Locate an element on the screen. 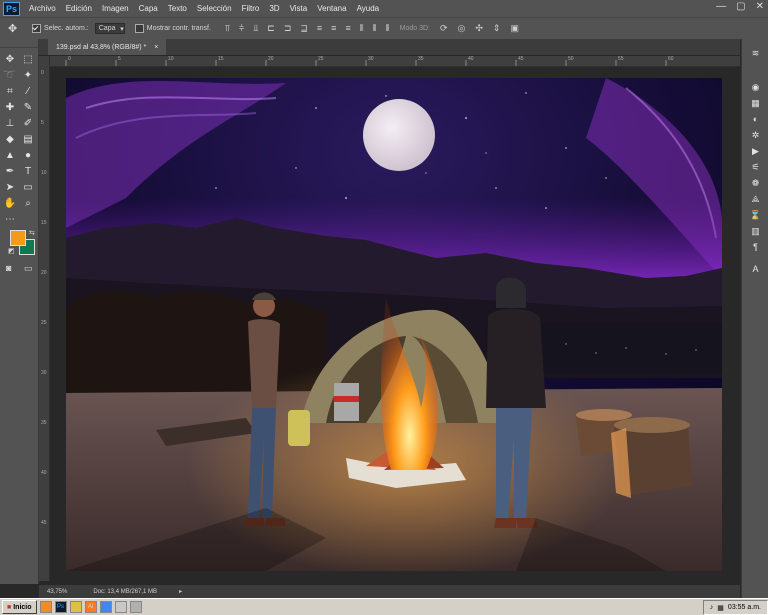 The height and width of the screenshot is (615, 768). dodge-icon: ● is located at coordinates (28, 155).